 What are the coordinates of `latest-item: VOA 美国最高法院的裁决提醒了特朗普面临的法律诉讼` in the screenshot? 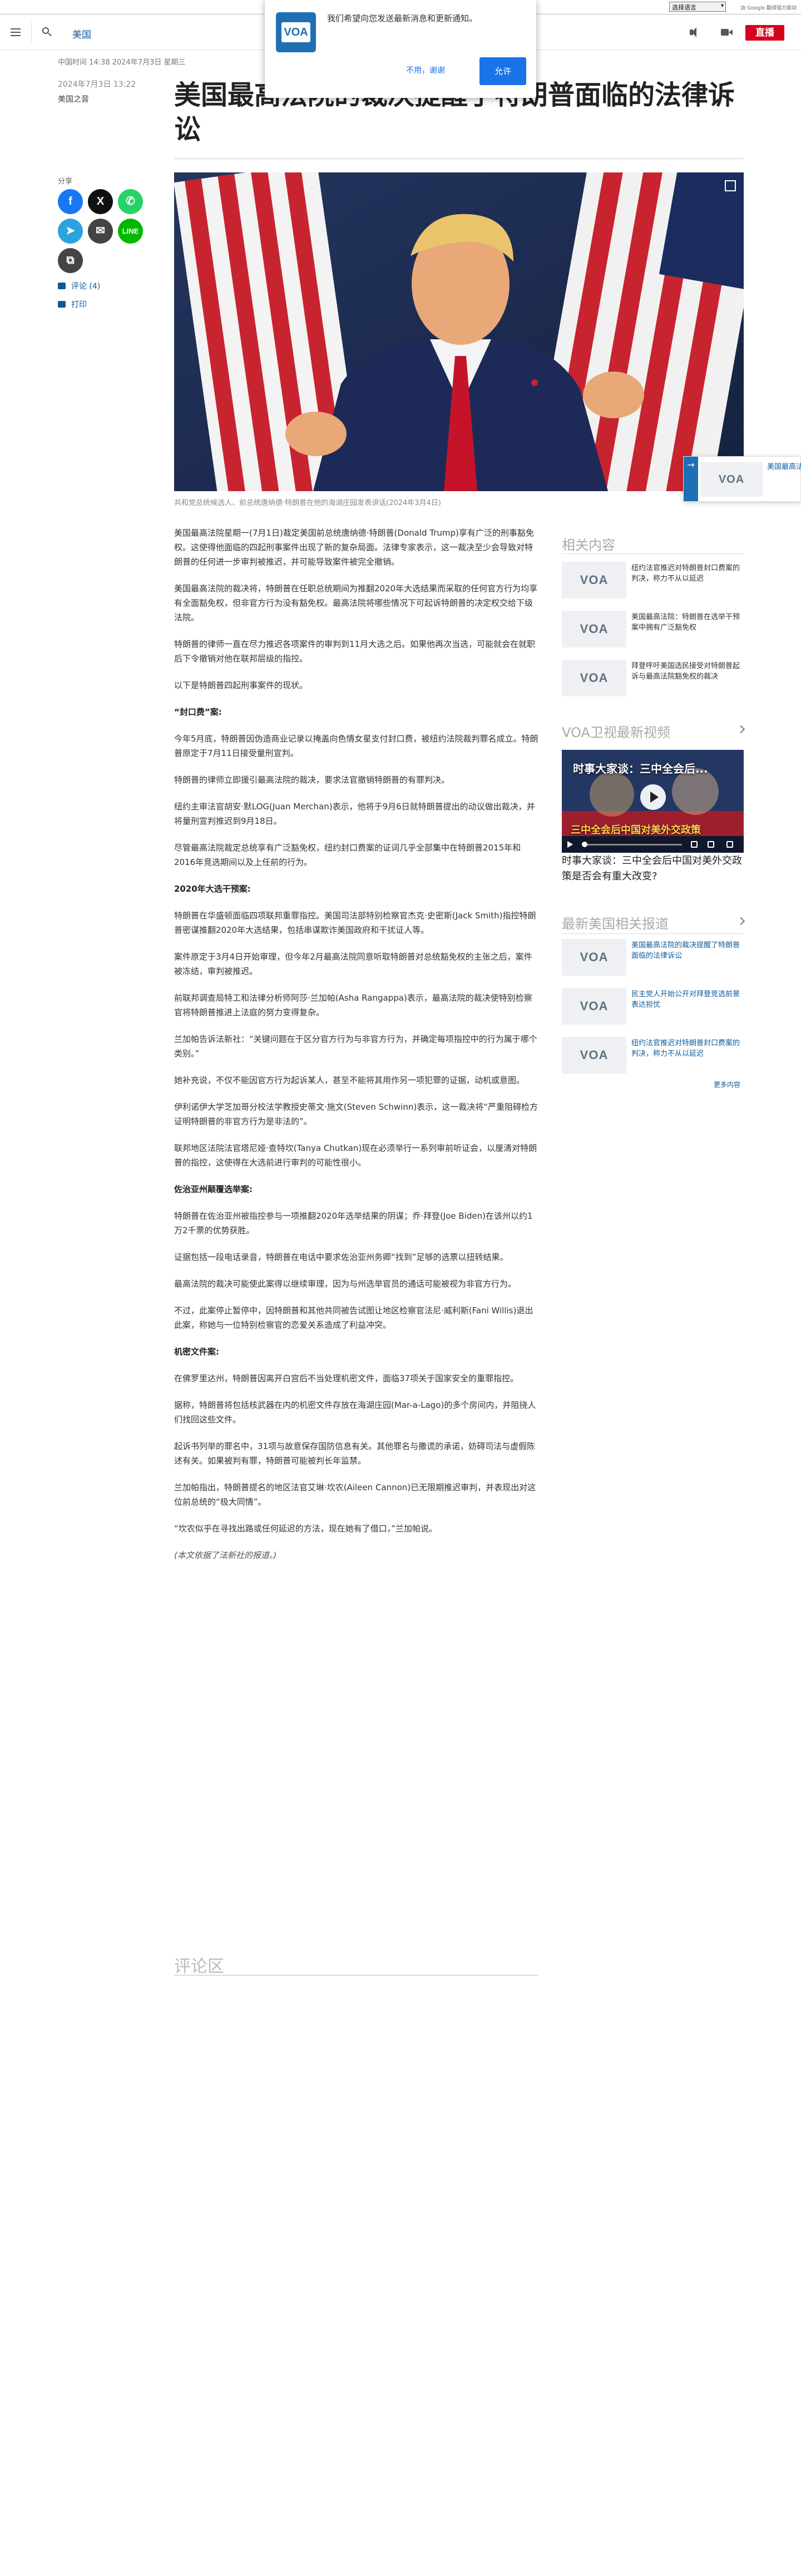 It's located at (653, 957).